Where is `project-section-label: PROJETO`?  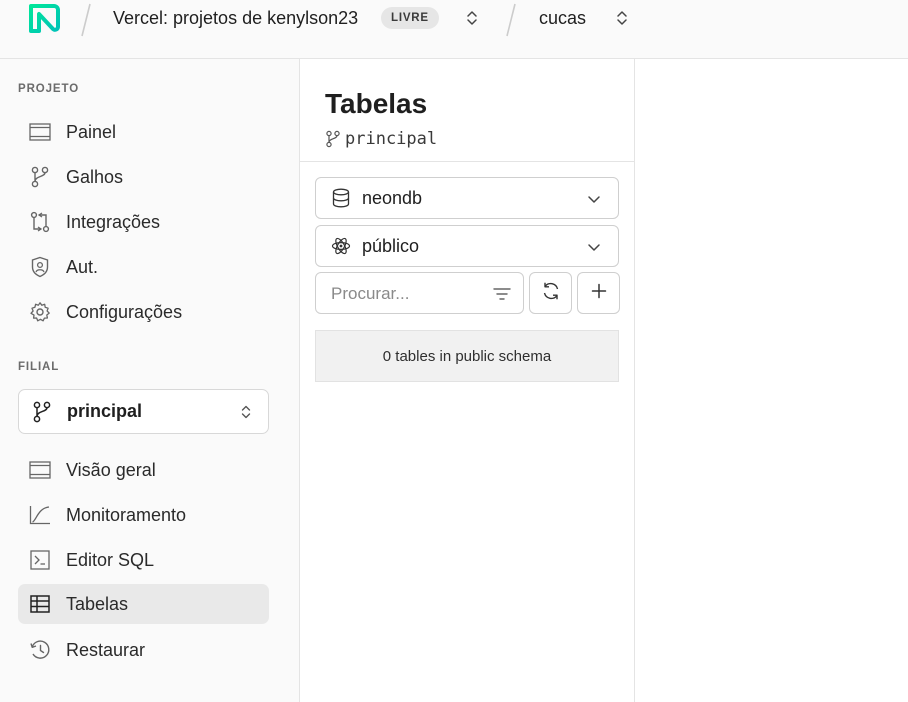
project-section-label: PROJETO is located at coordinates (49, 89).